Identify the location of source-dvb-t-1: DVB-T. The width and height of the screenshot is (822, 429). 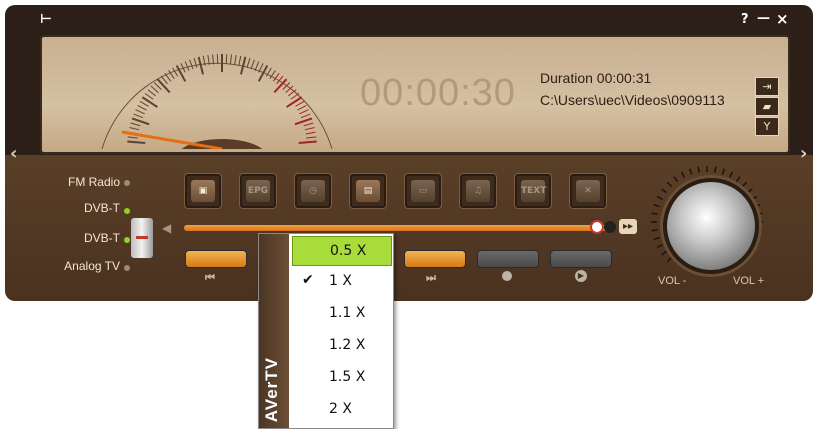
(70, 208).